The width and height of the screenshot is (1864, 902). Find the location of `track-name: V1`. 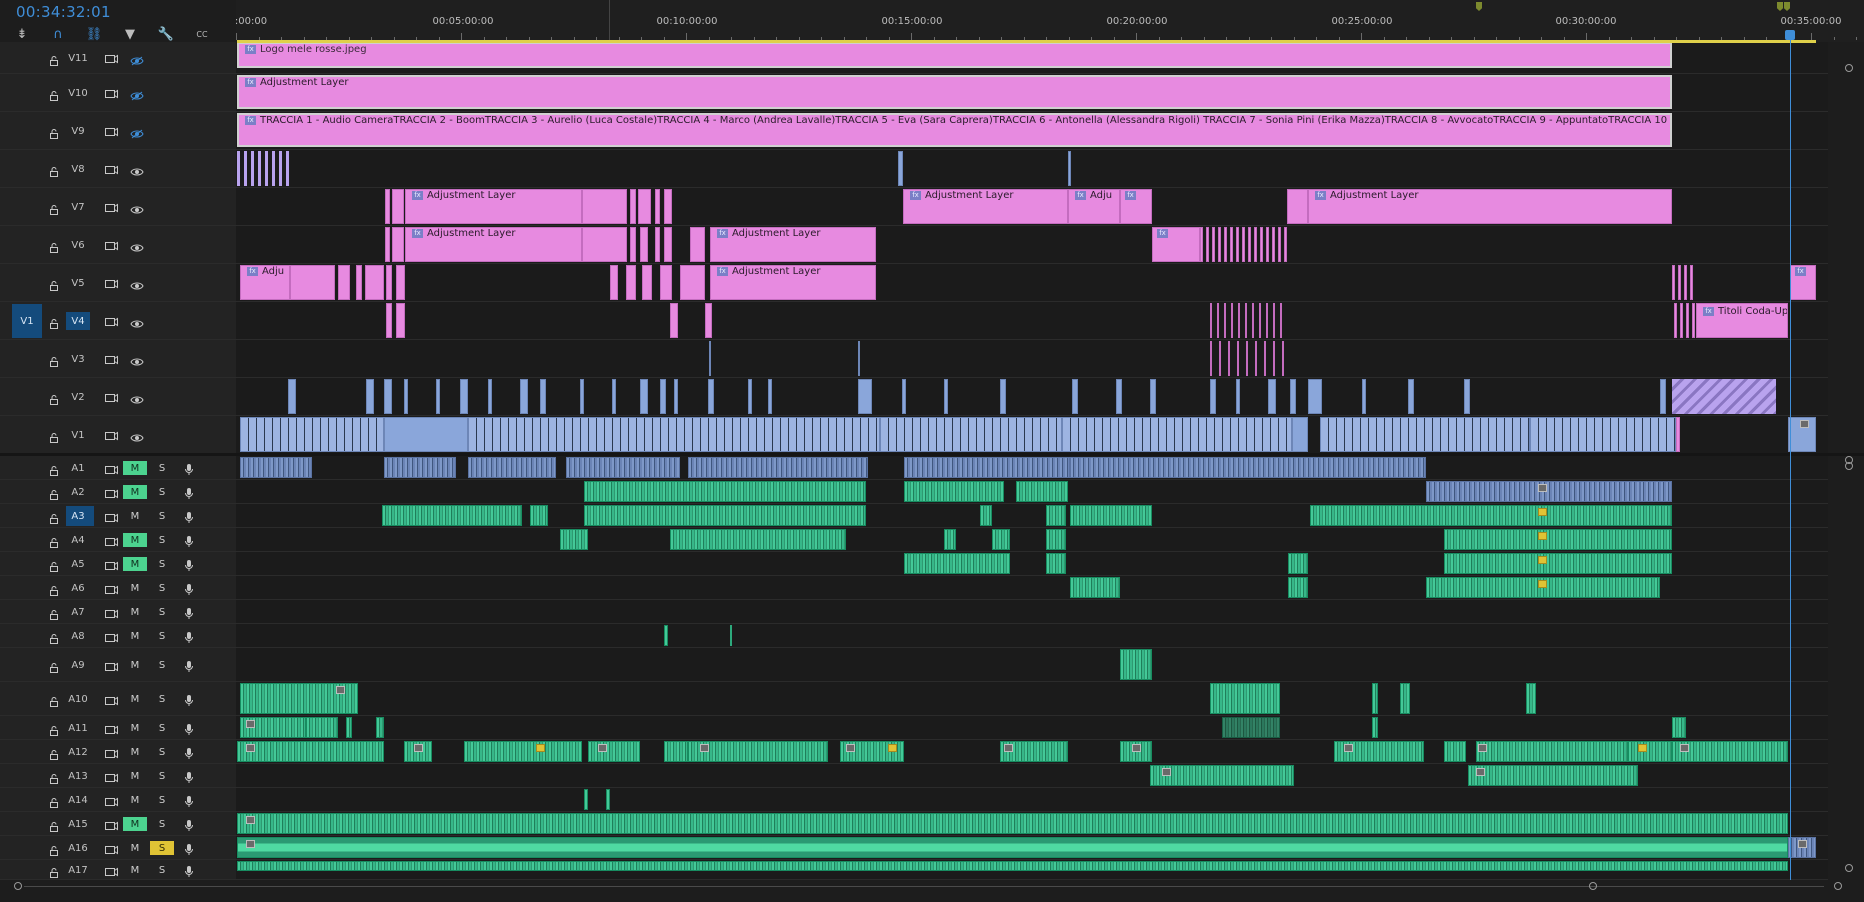

track-name: V1 is located at coordinates (78, 435).